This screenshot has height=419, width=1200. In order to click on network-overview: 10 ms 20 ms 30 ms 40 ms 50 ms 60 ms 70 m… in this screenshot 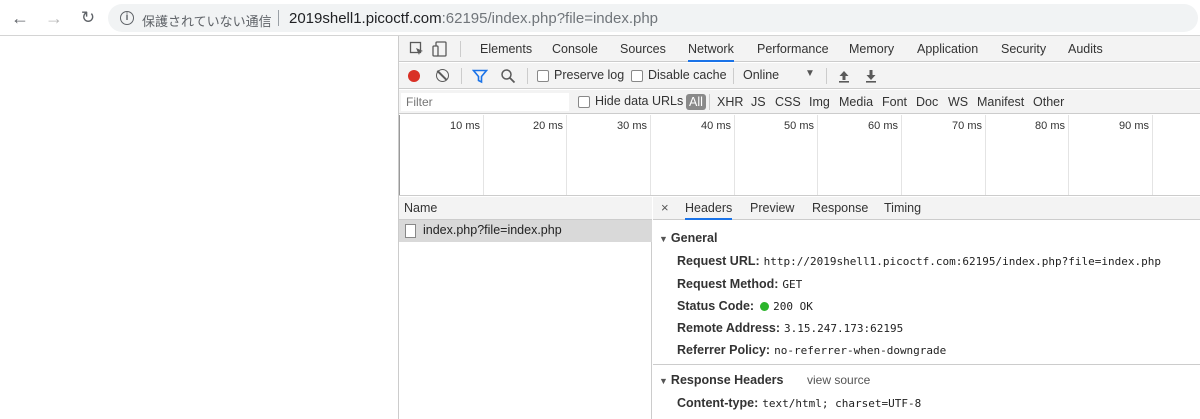, I will do `click(799, 155)`.